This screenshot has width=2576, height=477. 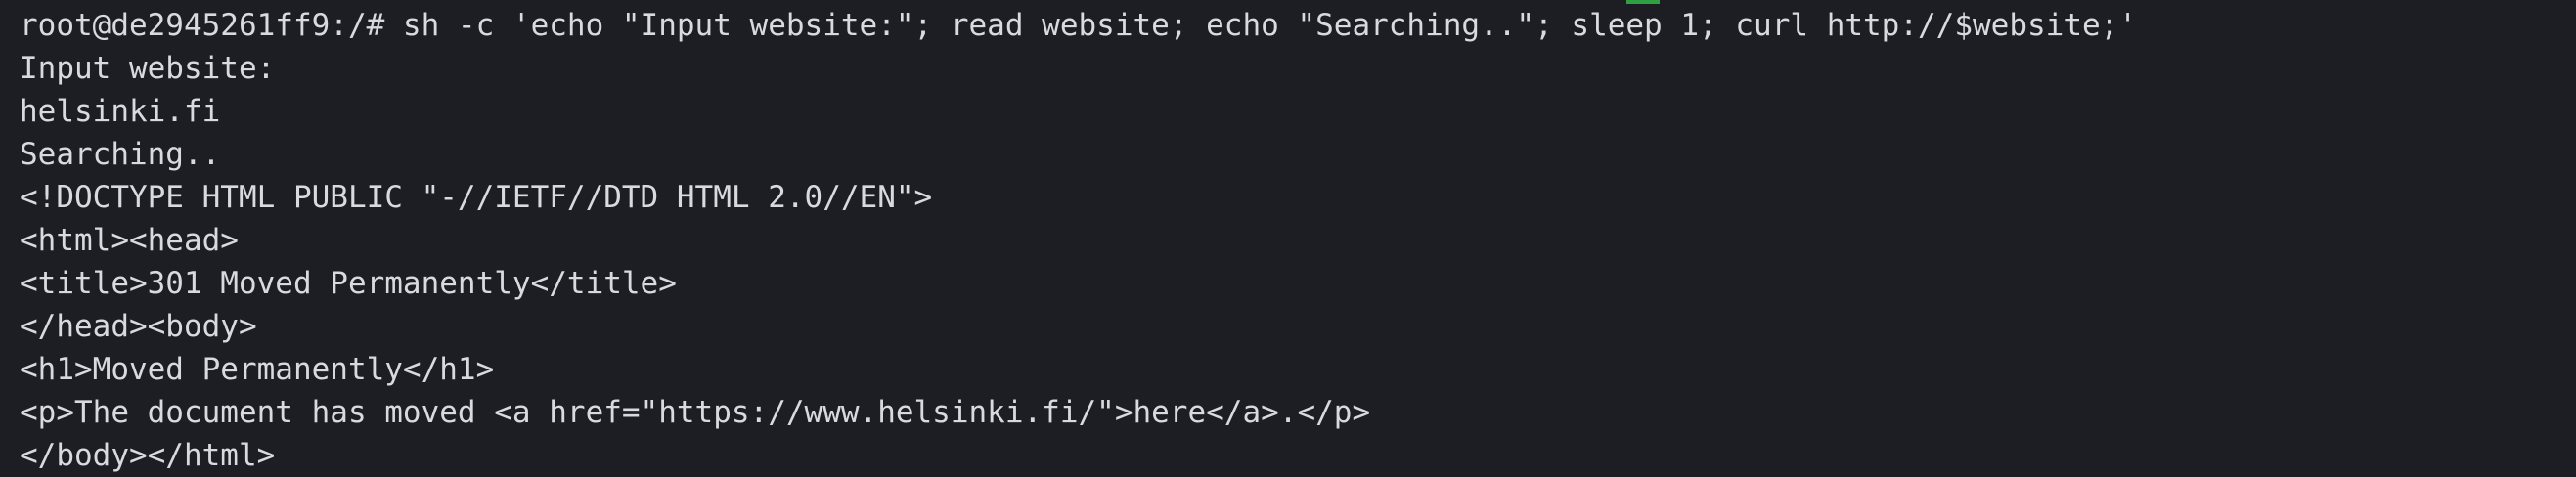 What do you see at coordinates (138, 326) in the screenshot?
I see `output-line: </head><body>` at bounding box center [138, 326].